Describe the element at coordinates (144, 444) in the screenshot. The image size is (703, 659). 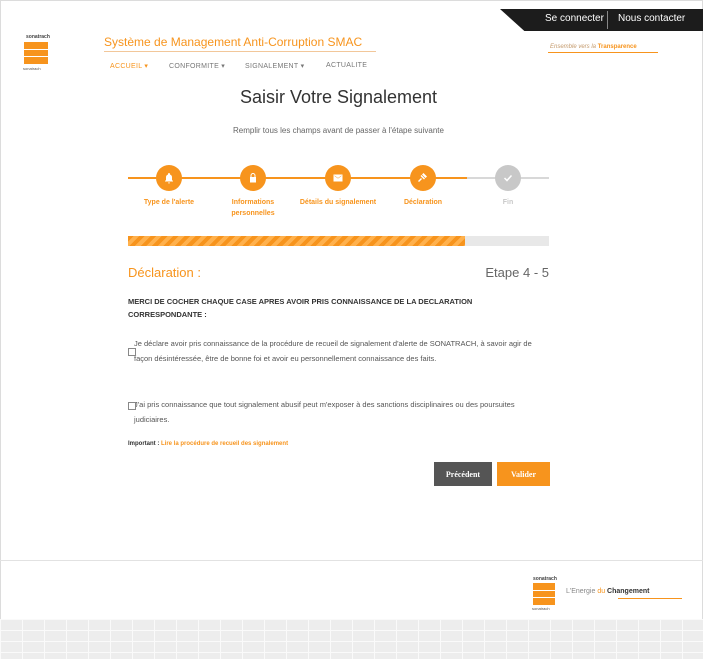
I see `important-label: Important :` at that location.